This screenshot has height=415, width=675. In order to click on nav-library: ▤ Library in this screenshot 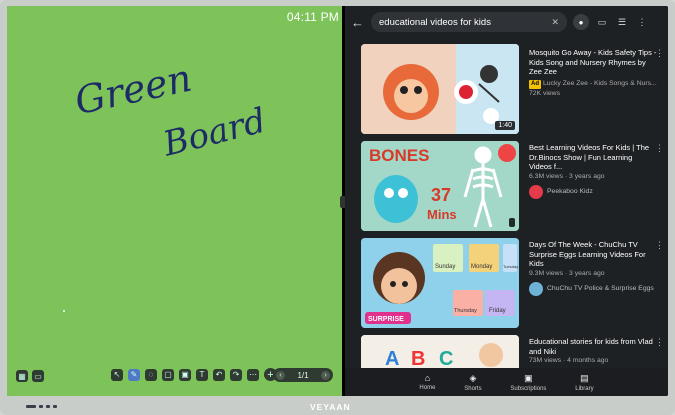, I will do `click(584, 382)`.